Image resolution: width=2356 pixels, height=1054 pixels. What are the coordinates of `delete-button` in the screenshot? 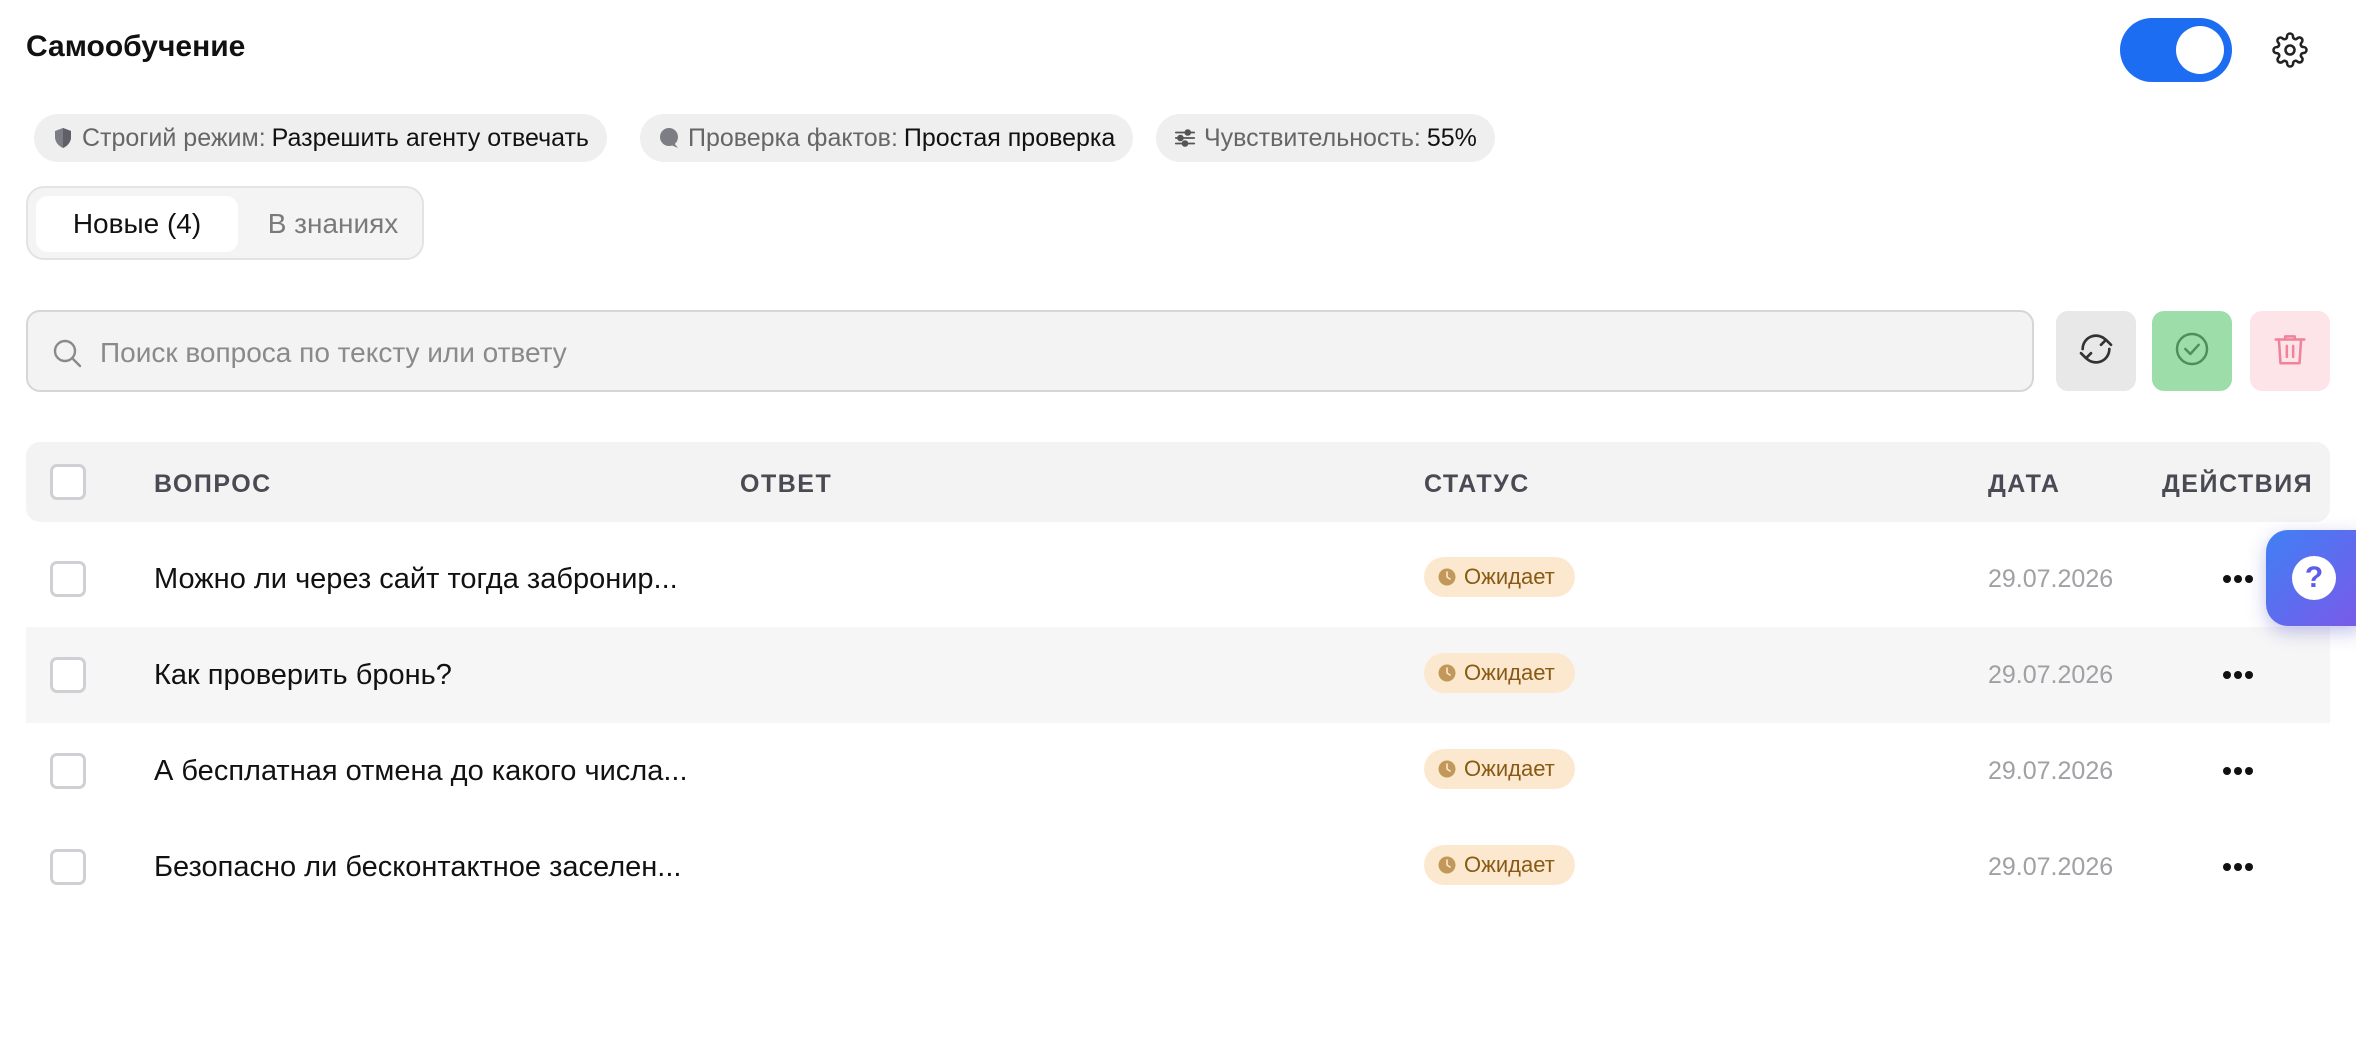 It's located at (2290, 351).